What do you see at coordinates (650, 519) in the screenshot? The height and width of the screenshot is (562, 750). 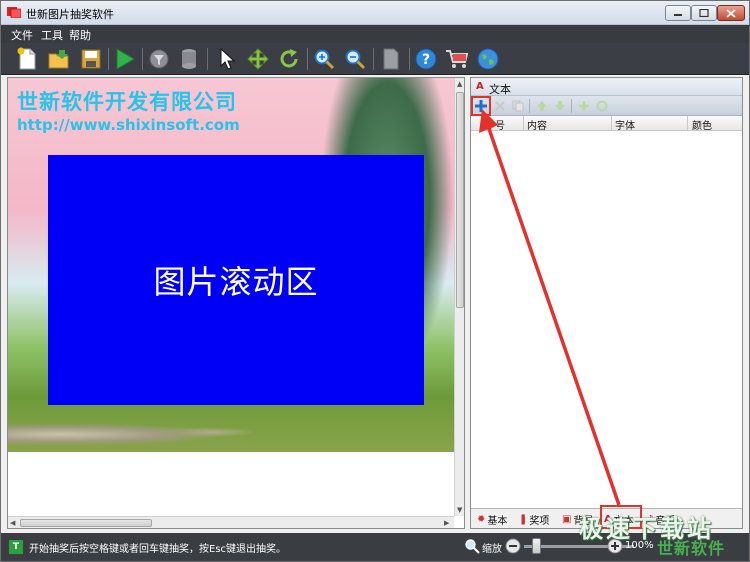 I see `music-icon: ♪` at bounding box center [650, 519].